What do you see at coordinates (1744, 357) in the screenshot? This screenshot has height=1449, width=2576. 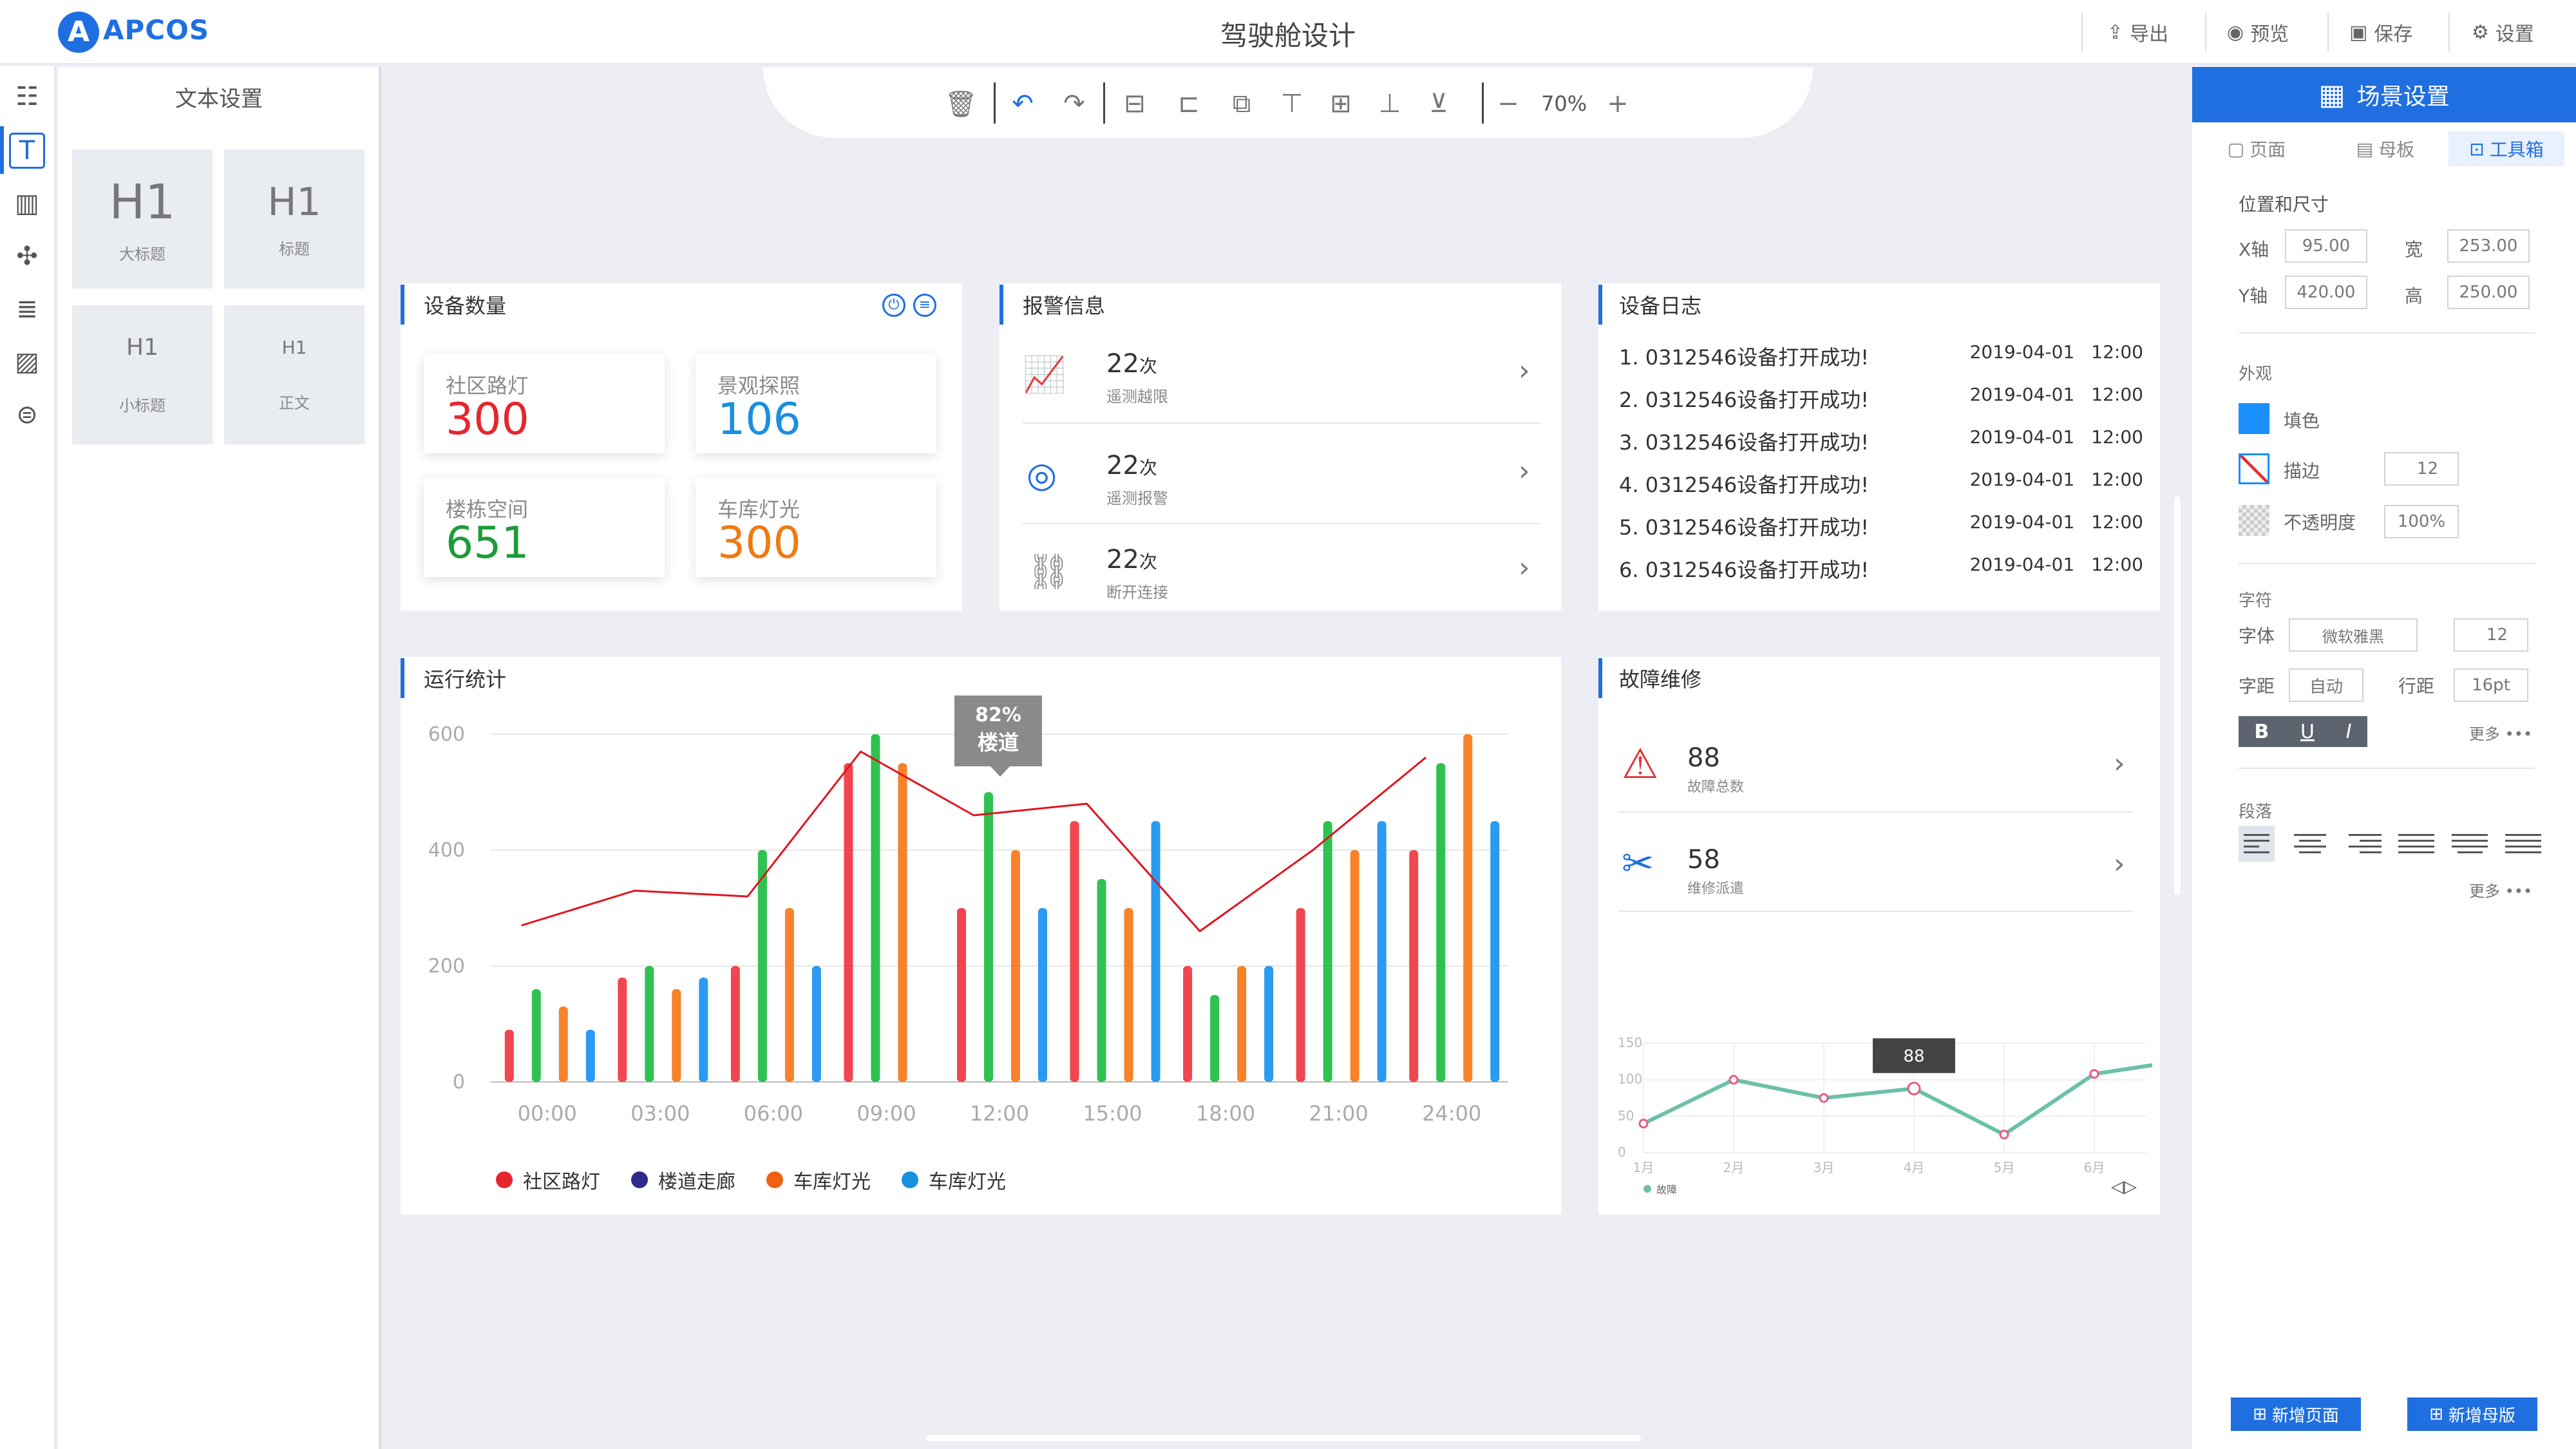 I see `log-text: 1. 0312546设备打开成功!` at bounding box center [1744, 357].